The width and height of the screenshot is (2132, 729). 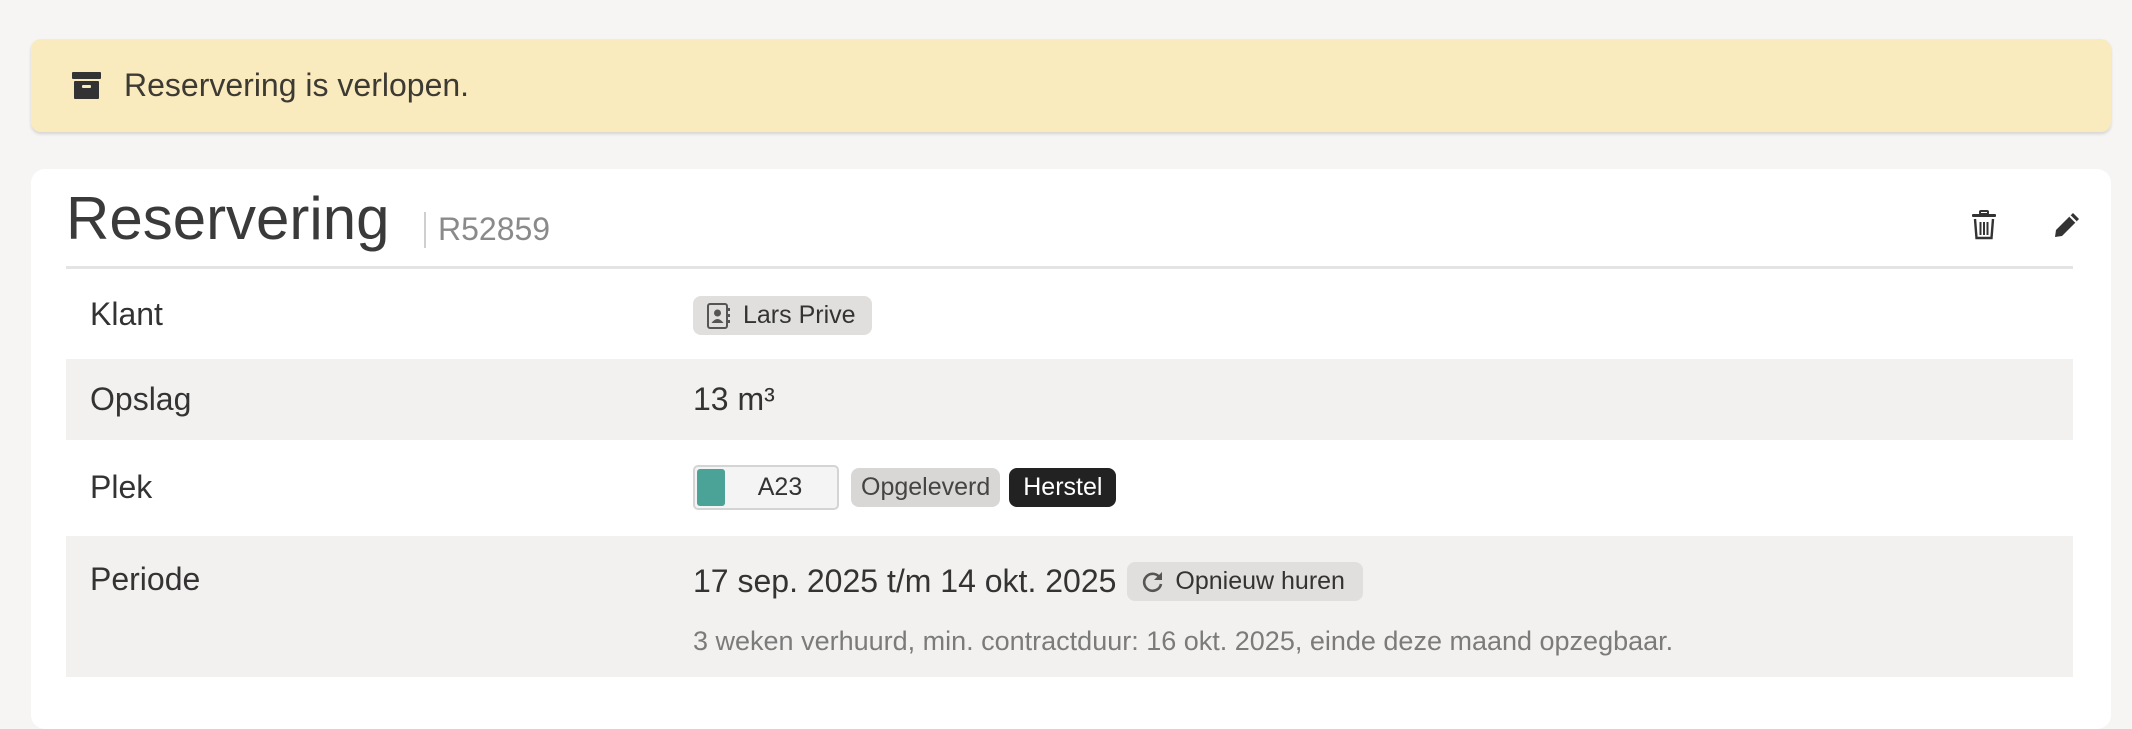 I want to click on row-label-plek: Plek, so click(x=121, y=487).